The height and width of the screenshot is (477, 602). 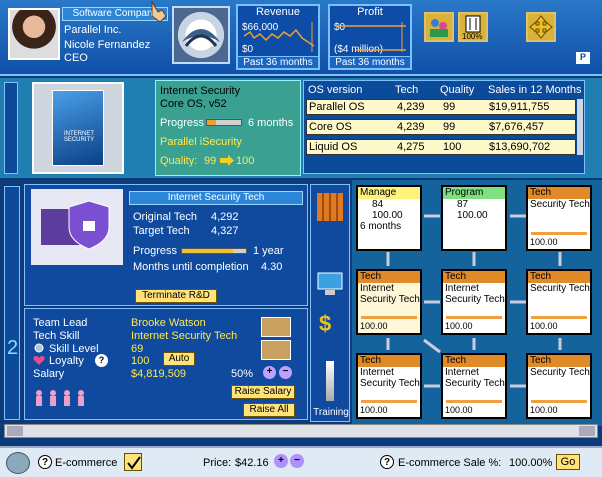 I want to click on ecommerce-checkbox, so click(x=133, y=462).